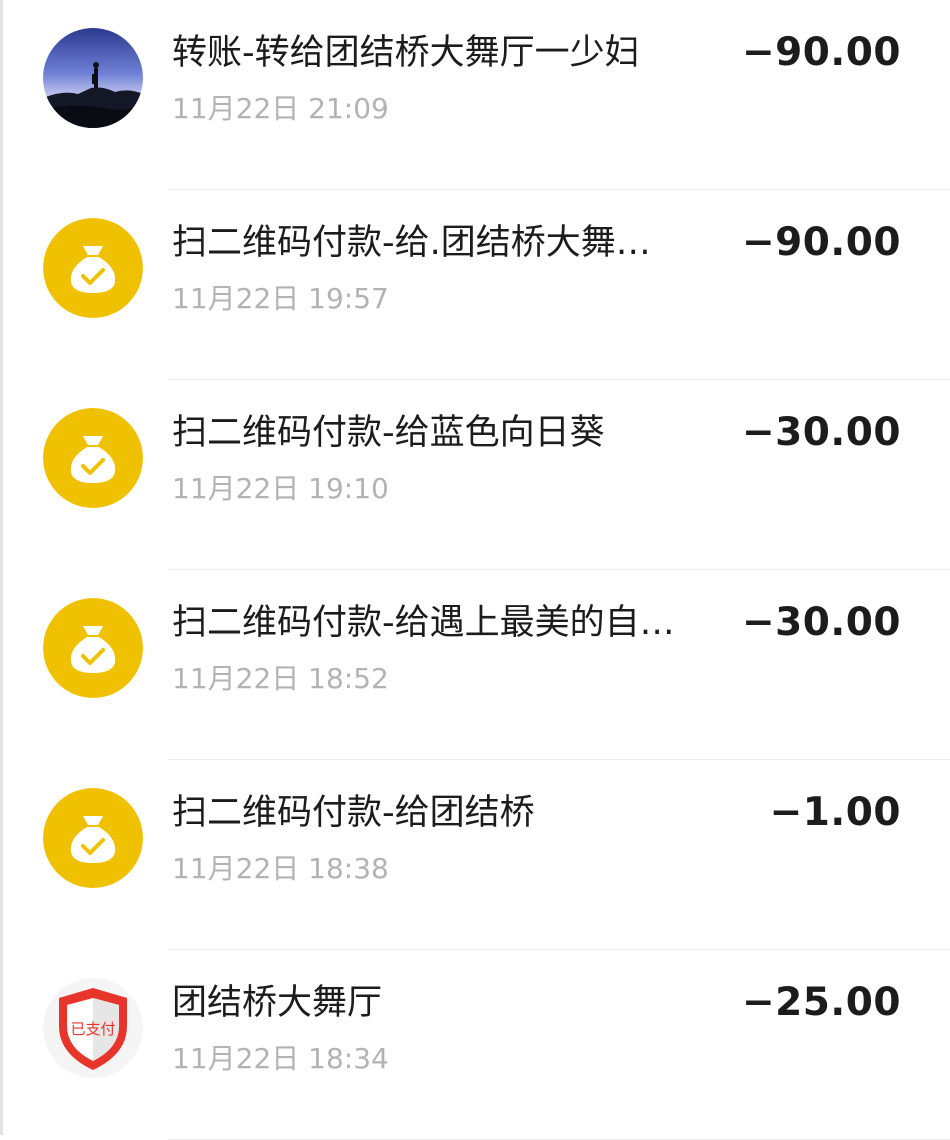 The width and height of the screenshot is (950, 1140). I want to click on paid-shield-icon: 已支付, so click(93, 1028).